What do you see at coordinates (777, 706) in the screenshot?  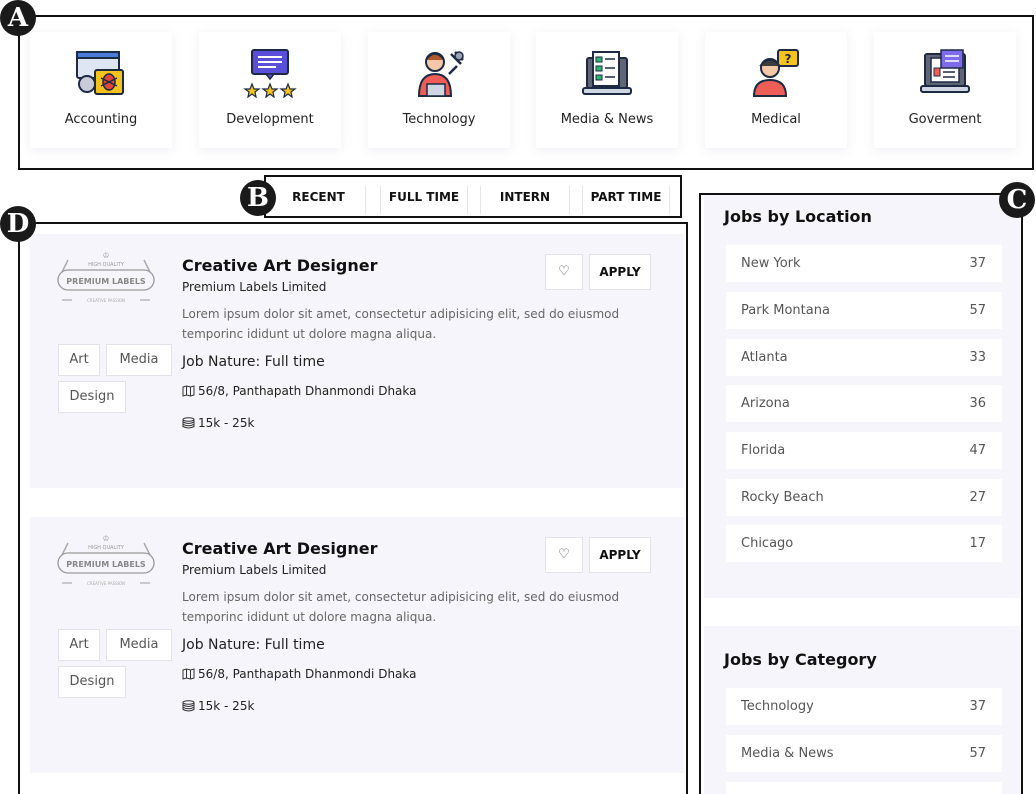 I see `category-name: Technology` at bounding box center [777, 706].